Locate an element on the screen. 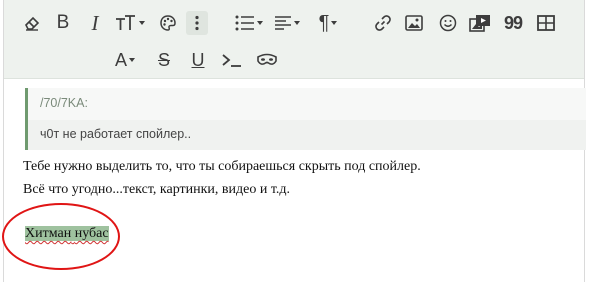 This screenshot has width=592, height=282. image-icon is located at coordinates (414, 23).